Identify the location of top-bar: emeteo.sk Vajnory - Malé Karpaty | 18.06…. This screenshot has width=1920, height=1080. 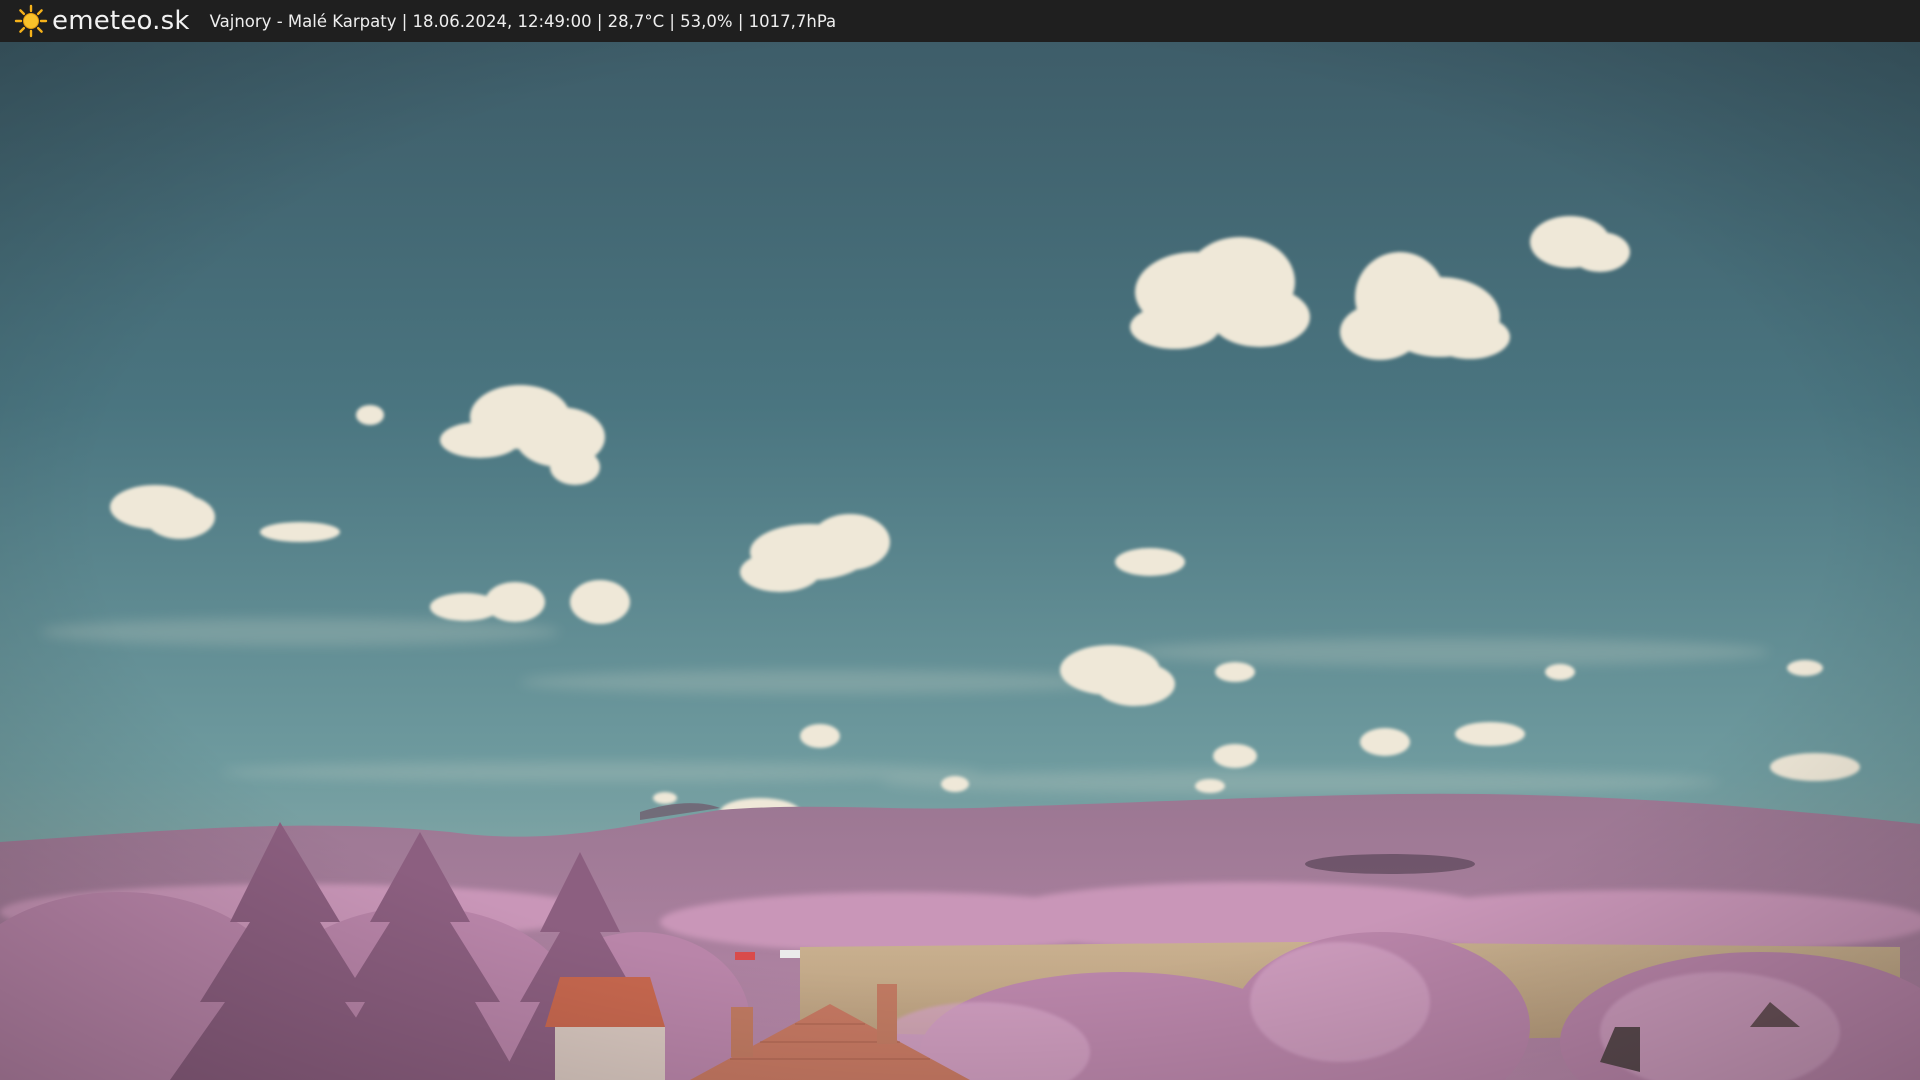
(960, 21).